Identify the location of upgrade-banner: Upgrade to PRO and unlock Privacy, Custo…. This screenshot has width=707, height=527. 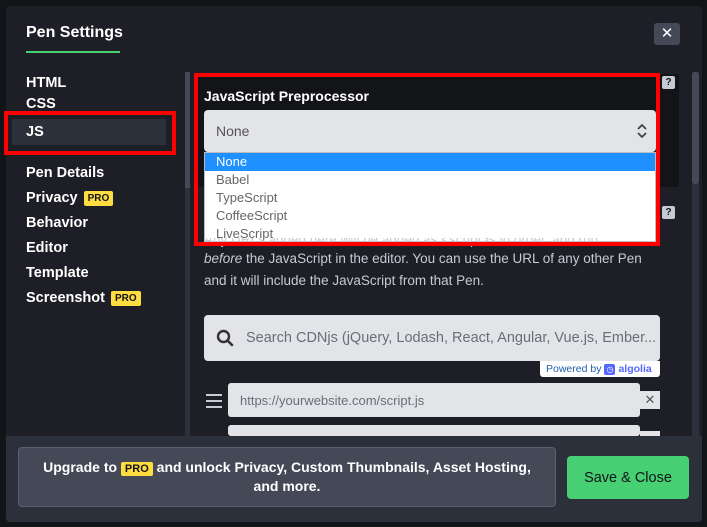
(287, 477).